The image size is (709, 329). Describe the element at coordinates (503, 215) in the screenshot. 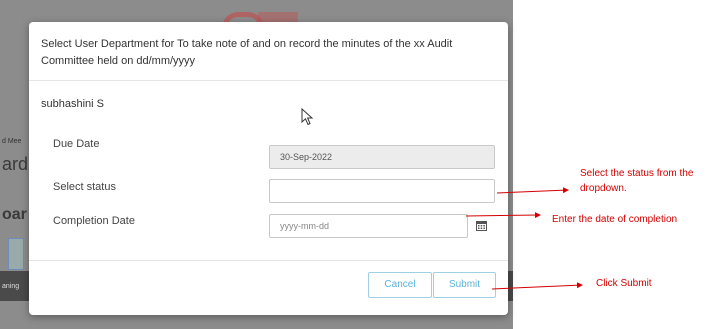

I see `date-arrow` at that location.